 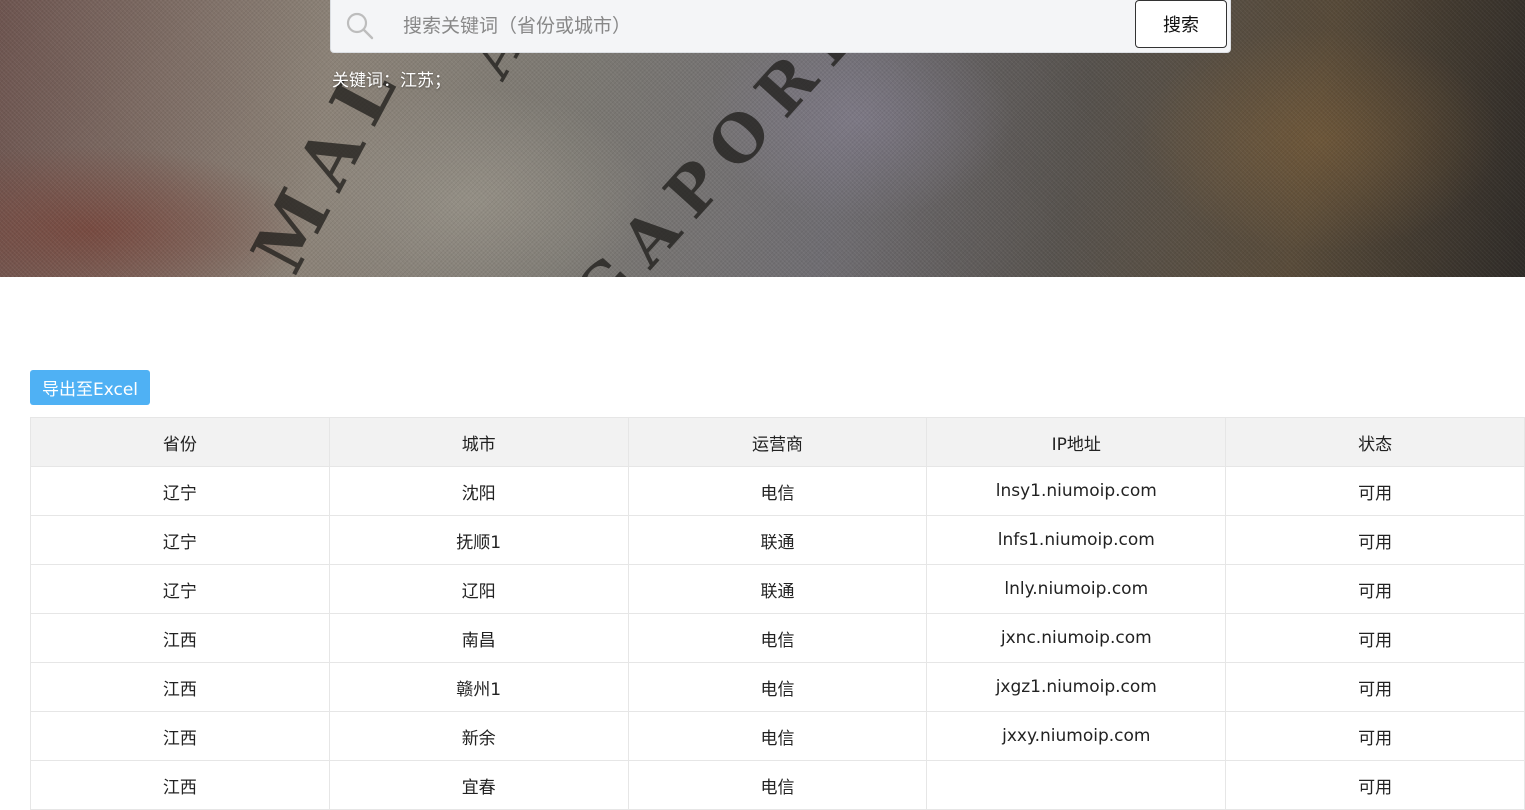 What do you see at coordinates (1076, 442) in the screenshot?
I see `column-header-ip: IP地址` at bounding box center [1076, 442].